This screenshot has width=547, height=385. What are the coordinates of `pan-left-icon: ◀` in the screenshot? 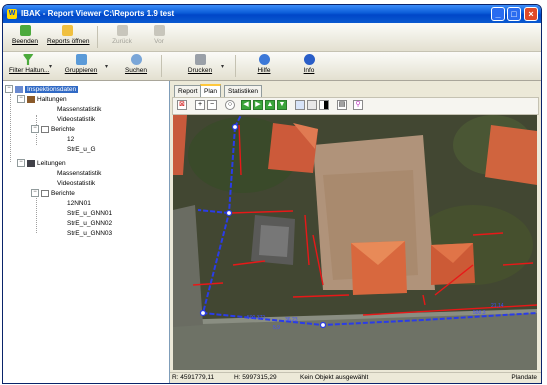 It's located at (246, 105).